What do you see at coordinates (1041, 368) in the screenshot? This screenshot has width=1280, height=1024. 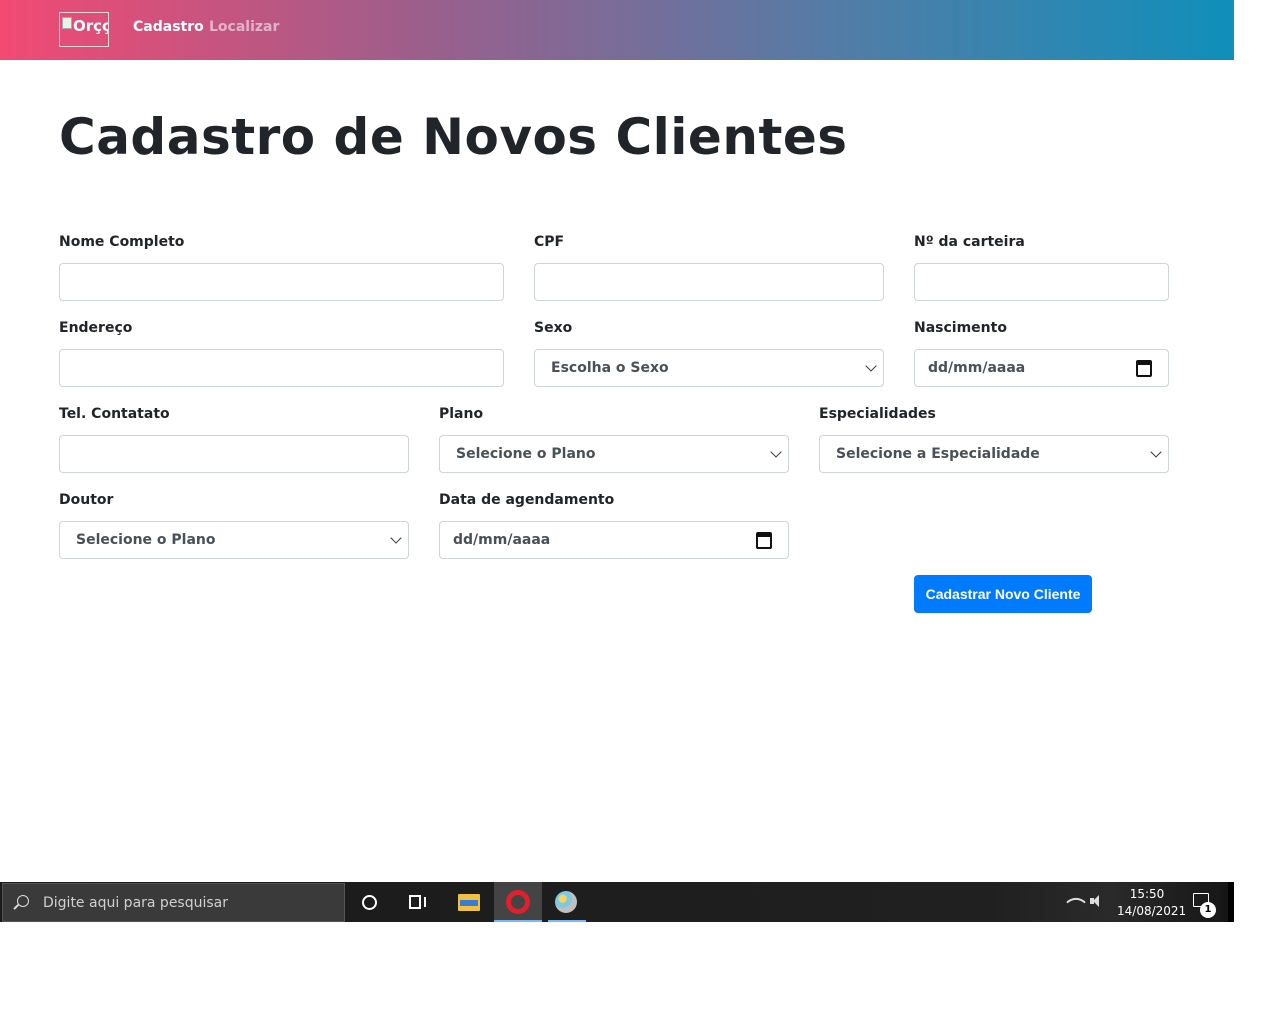 I see `nascimento-date-input: dd/mm/aaaa` at bounding box center [1041, 368].